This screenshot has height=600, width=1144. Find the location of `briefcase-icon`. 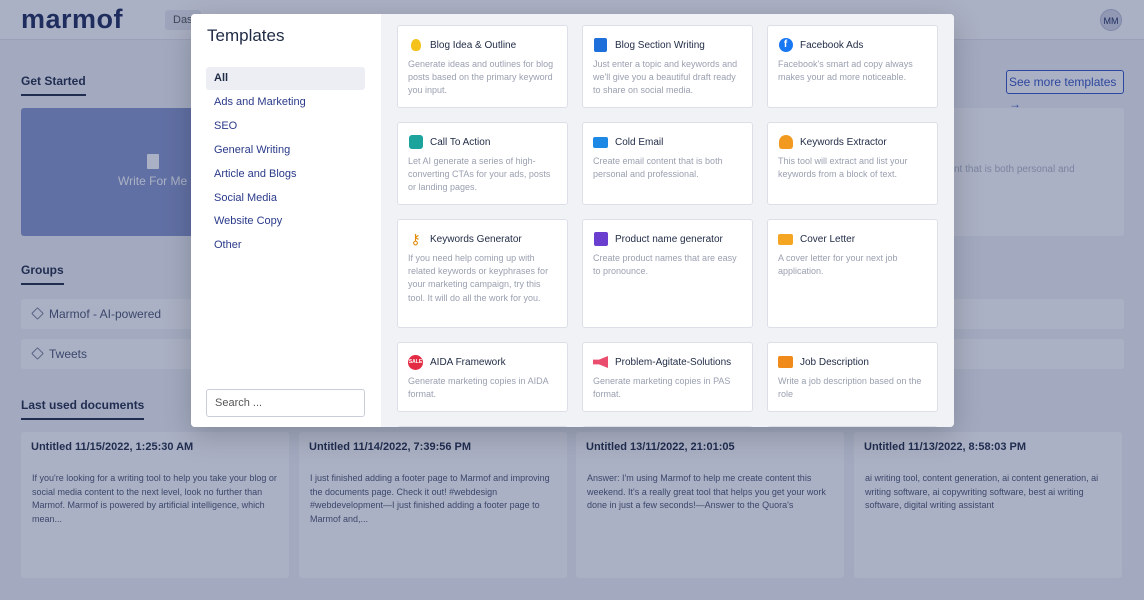

briefcase-icon is located at coordinates (785, 362).